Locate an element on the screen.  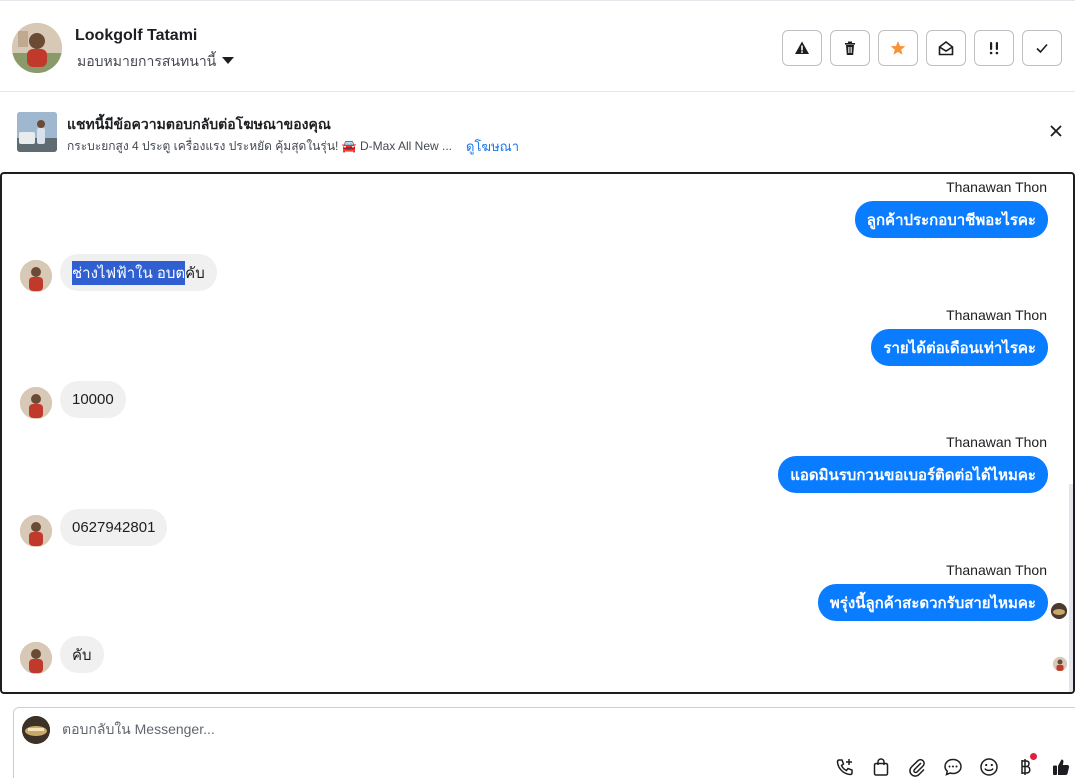
composer-toolbar is located at coordinates (953, 765).